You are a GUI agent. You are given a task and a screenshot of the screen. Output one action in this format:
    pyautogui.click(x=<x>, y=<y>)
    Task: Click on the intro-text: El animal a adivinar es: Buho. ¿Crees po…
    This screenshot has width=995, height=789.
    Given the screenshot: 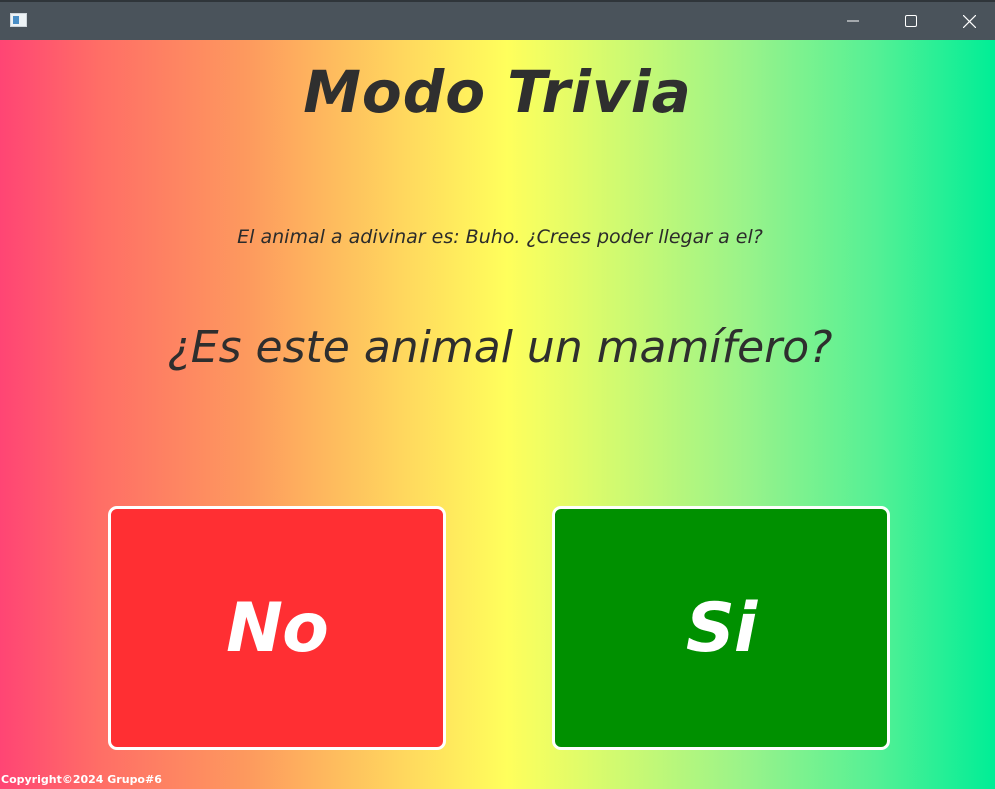 What is the action you would take?
    pyautogui.click(x=500, y=237)
    